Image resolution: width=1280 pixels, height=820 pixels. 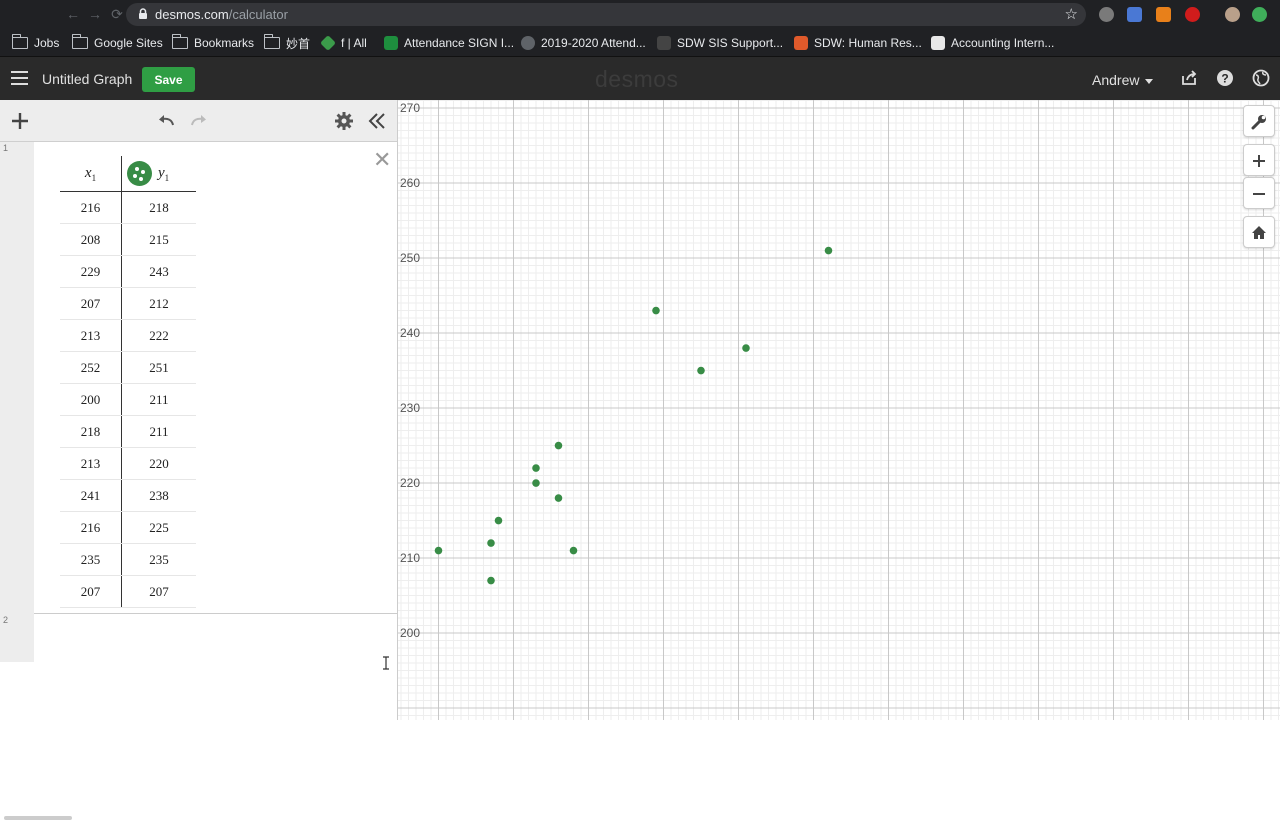 I want to click on bookmark-jobs: Jobs, so click(x=35, y=42).